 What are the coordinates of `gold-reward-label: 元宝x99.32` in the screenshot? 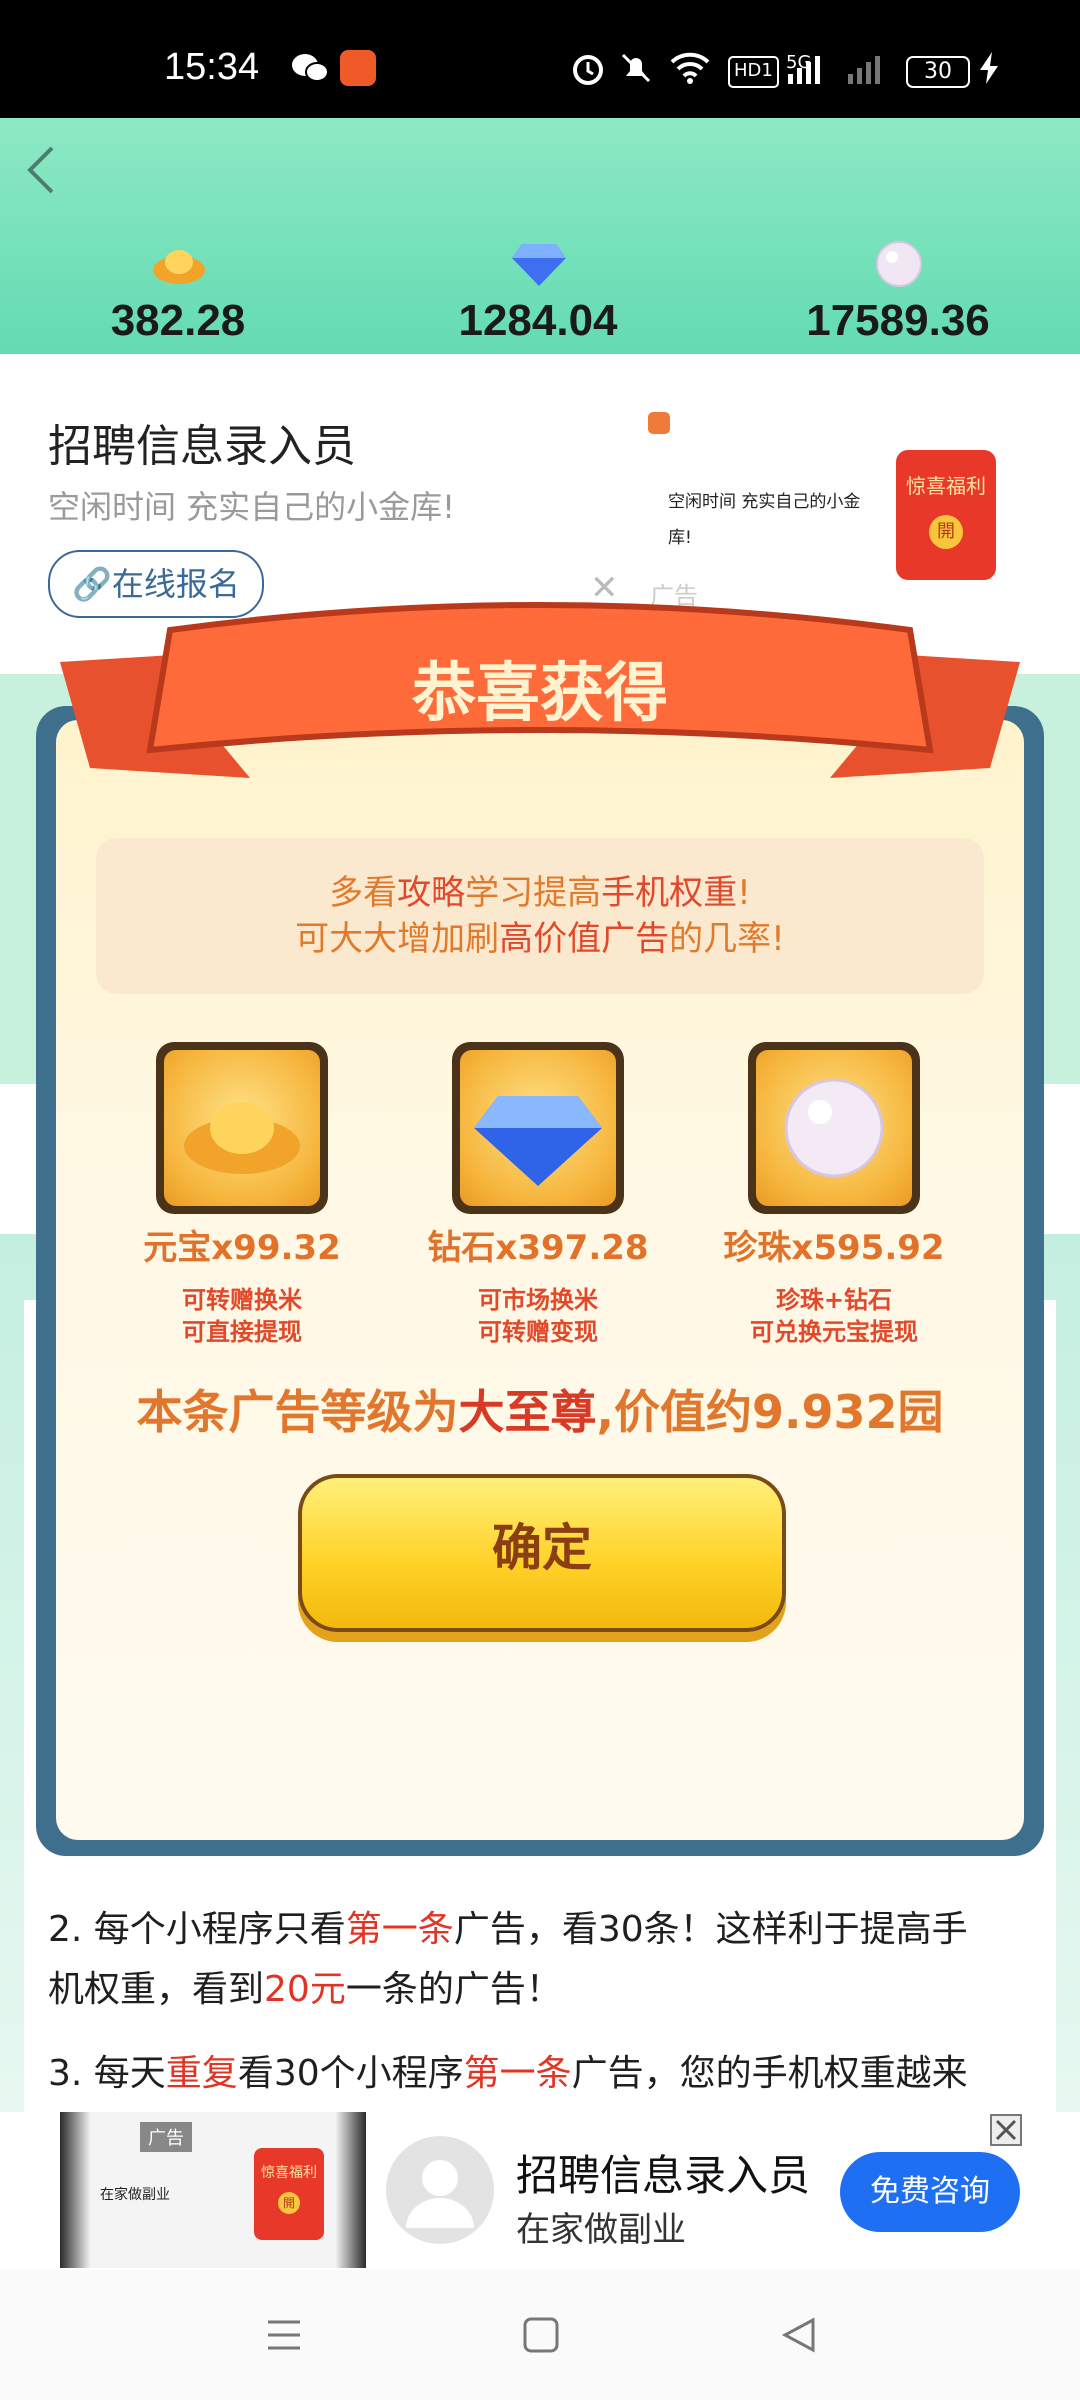 It's located at (242, 1248).